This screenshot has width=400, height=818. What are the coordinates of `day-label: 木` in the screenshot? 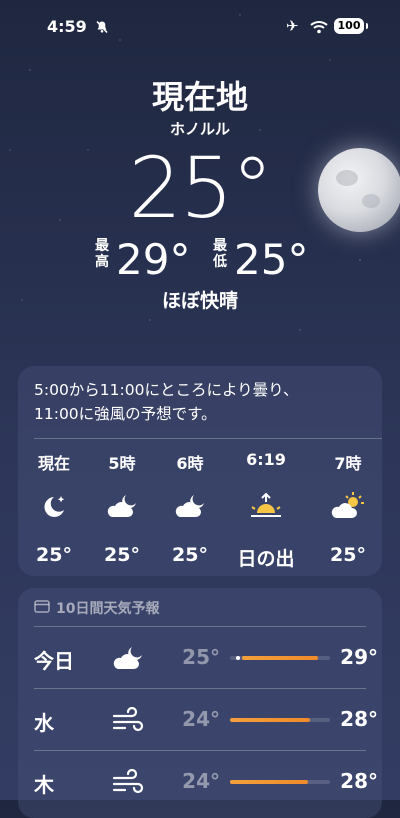 It's located at (44, 785).